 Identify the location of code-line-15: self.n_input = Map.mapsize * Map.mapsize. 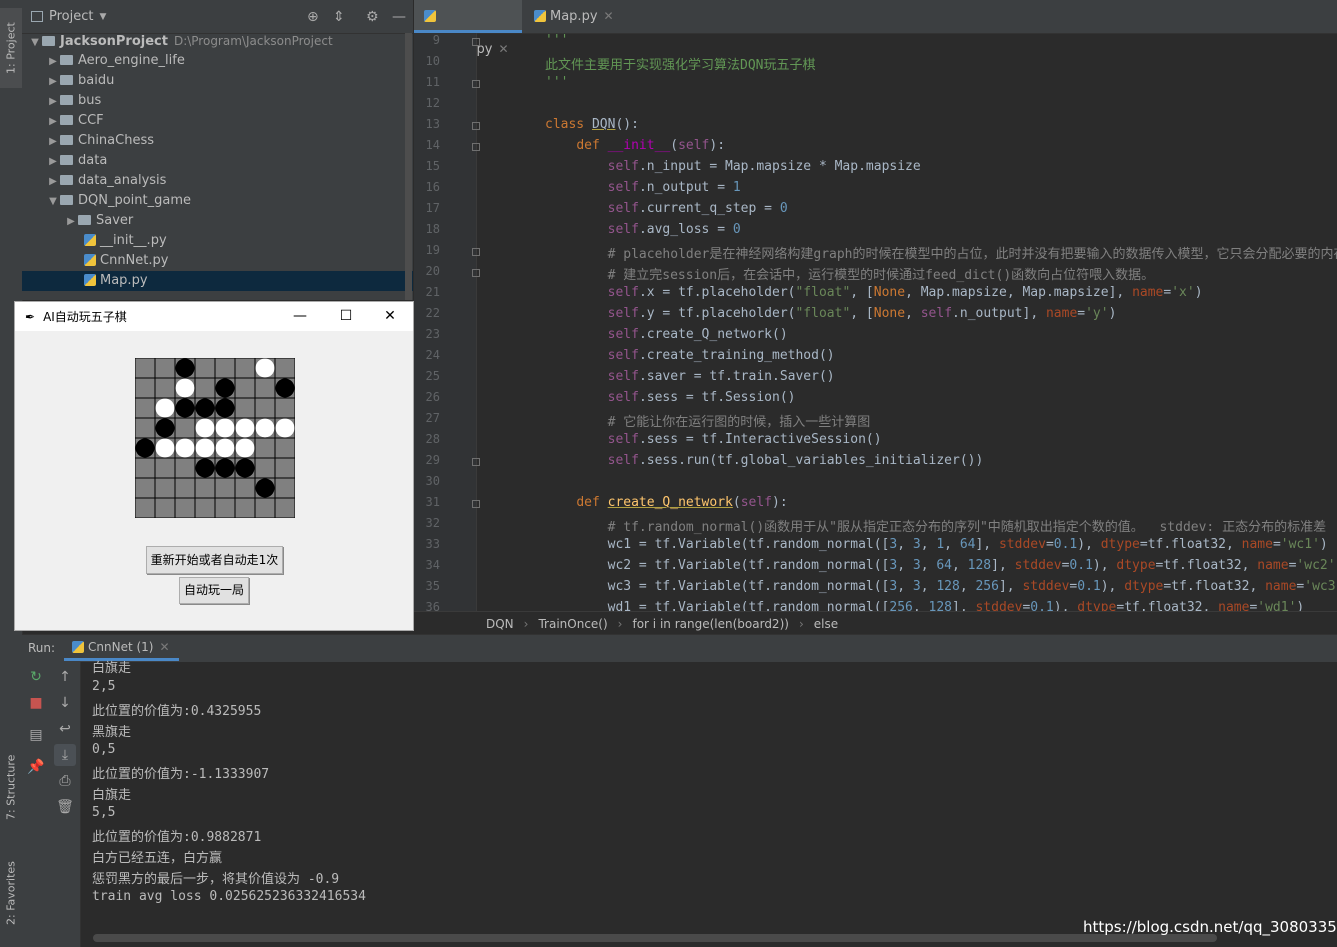
(764, 166).